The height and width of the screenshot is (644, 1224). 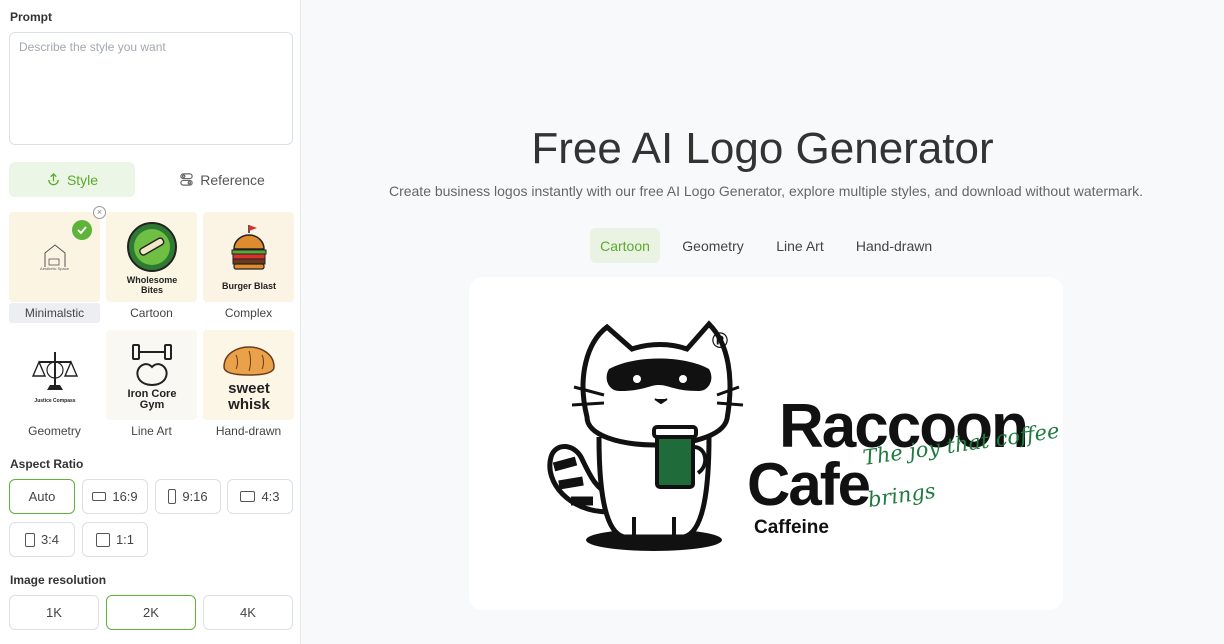 I want to click on deselect-close-icon: ×, so click(x=99, y=212).